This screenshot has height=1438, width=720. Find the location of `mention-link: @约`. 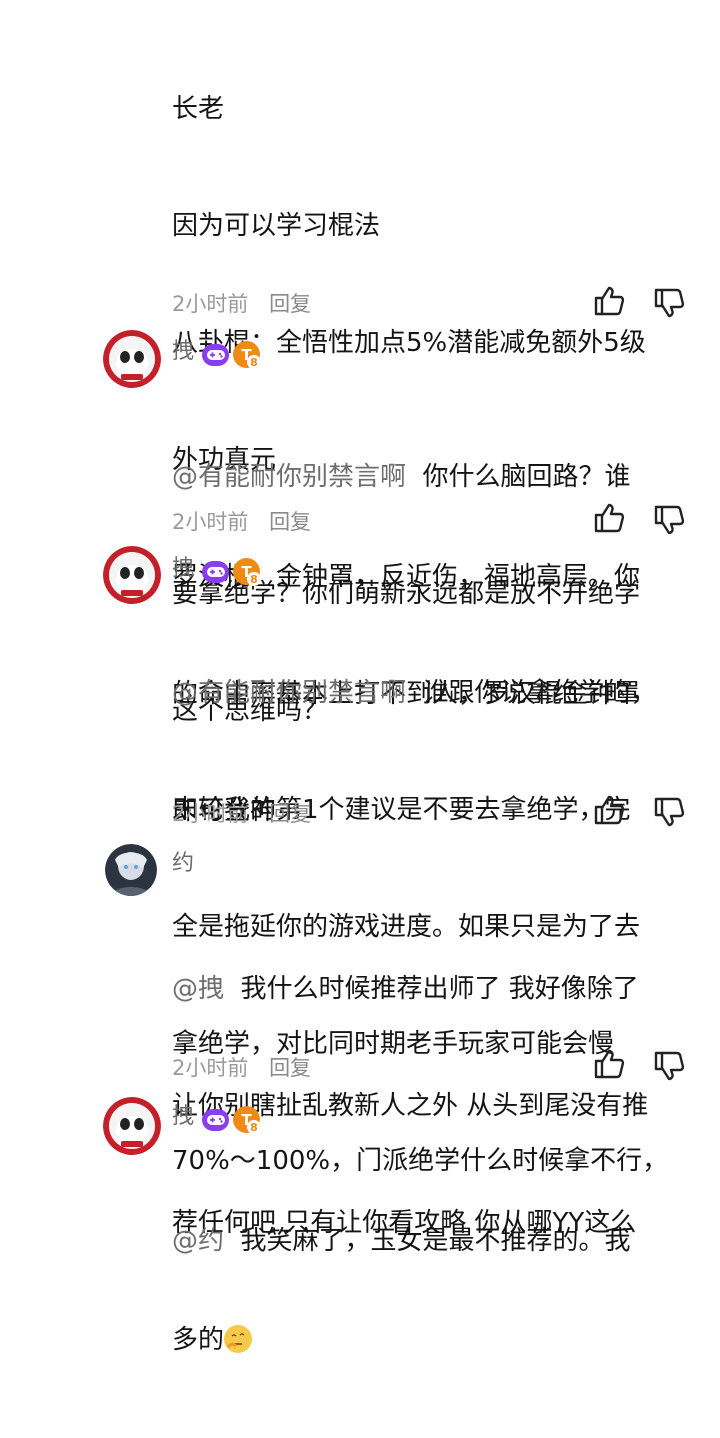

mention-link: @约 is located at coordinates (198, 1241).